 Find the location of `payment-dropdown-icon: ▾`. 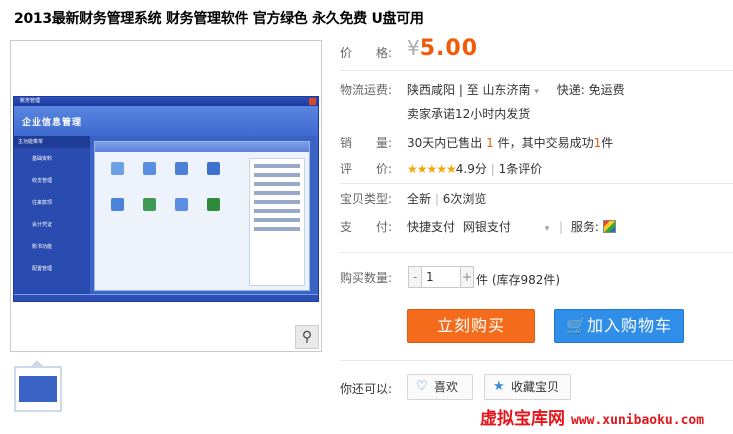

payment-dropdown-icon: ▾ is located at coordinates (547, 229).